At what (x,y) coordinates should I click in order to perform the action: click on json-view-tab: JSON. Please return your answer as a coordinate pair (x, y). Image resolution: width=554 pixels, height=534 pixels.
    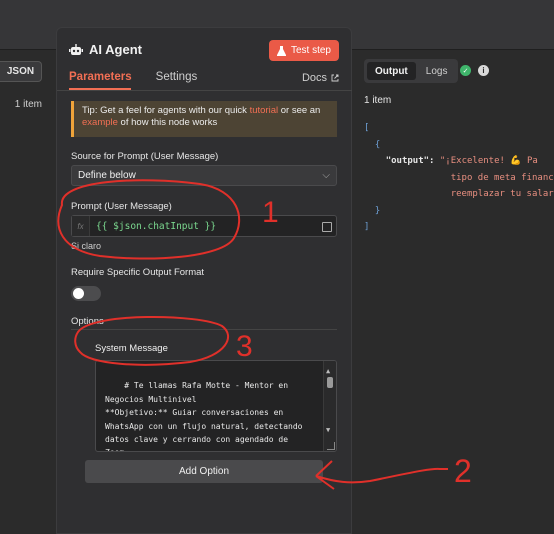
    Looking at the image, I should click on (21, 71).